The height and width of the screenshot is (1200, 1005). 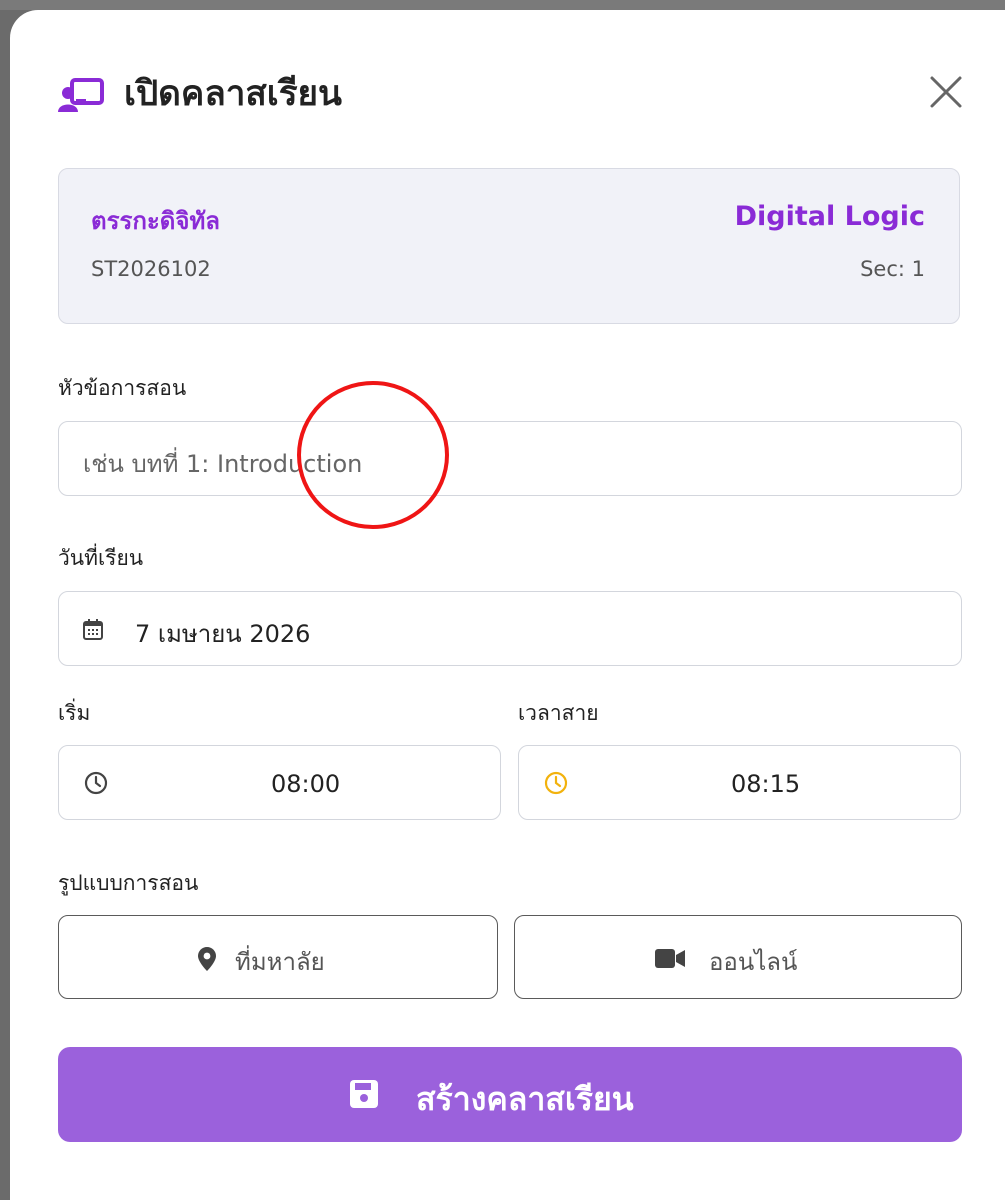 What do you see at coordinates (155, 221) in the screenshot?
I see `course-name-th: ตรรกะดิจิทัล` at bounding box center [155, 221].